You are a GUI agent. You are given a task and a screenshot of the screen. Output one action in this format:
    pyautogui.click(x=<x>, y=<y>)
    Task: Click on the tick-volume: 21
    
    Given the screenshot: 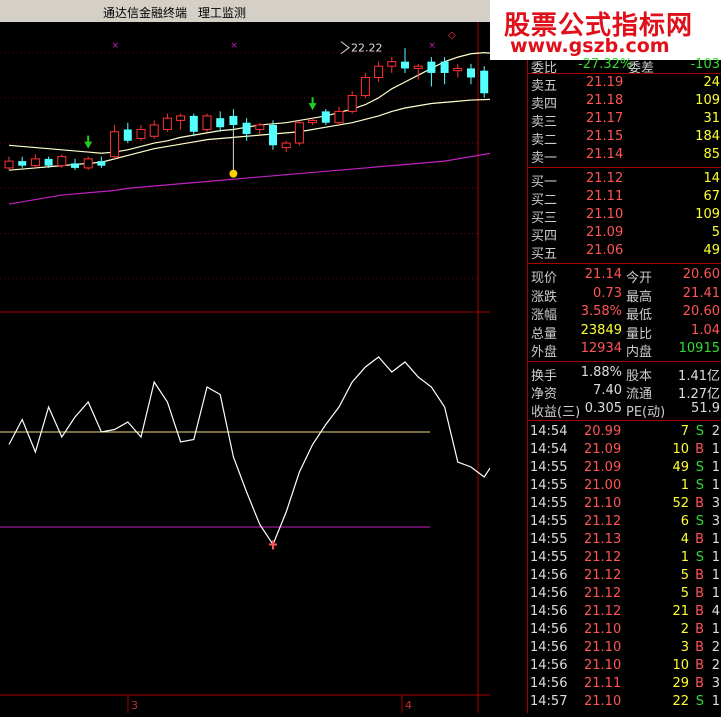 What is the action you would take?
    pyautogui.click(x=680, y=611)
    